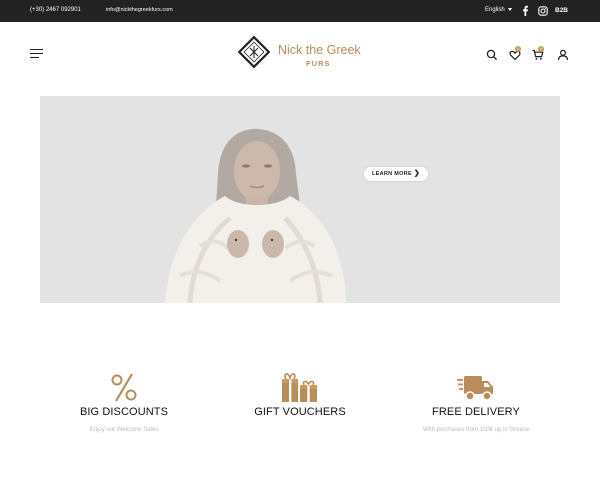  What do you see at coordinates (55, 10) in the screenshot?
I see `phone-number: (+30) 2467 092901` at bounding box center [55, 10].